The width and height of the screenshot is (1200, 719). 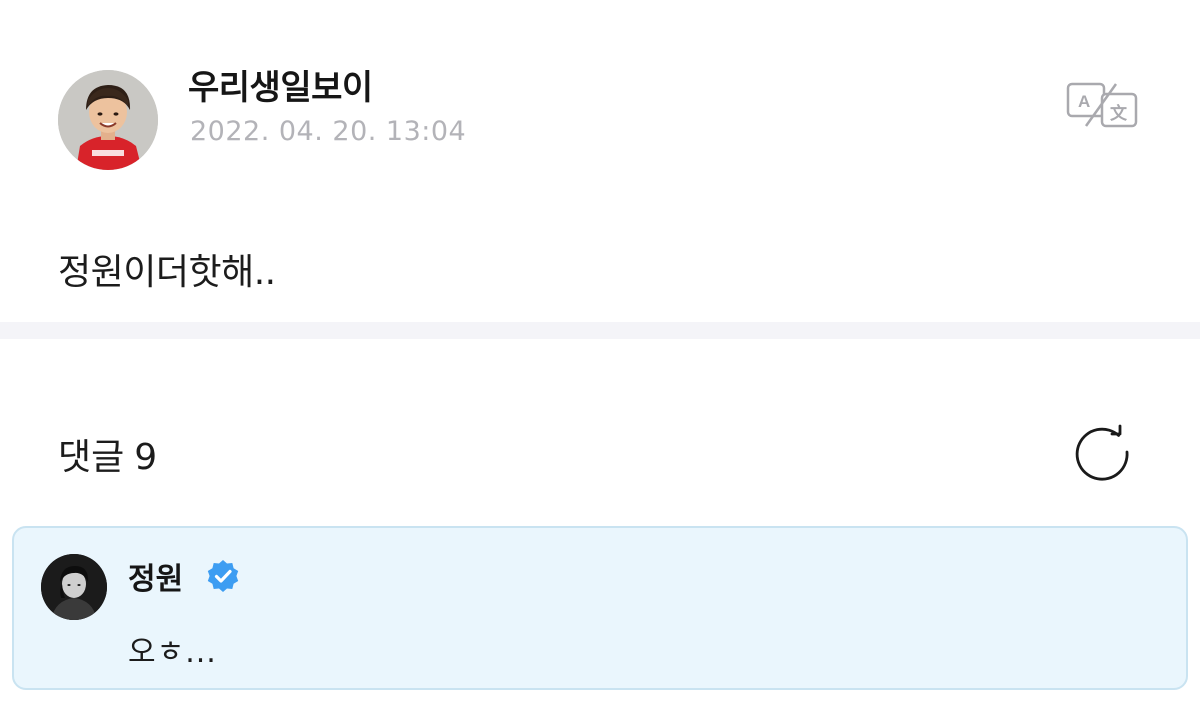 What do you see at coordinates (223, 576) in the screenshot?
I see `verified-badge-icon` at bounding box center [223, 576].